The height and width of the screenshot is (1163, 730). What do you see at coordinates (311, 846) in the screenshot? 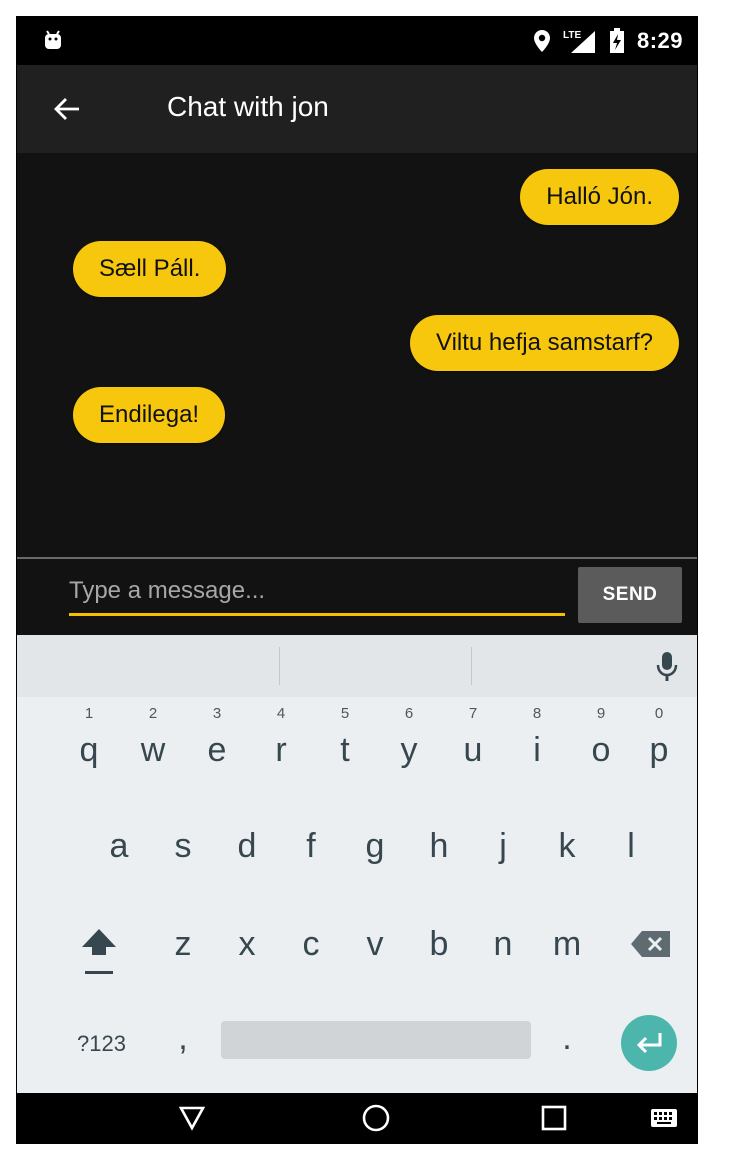
I see `key-f: f` at bounding box center [311, 846].